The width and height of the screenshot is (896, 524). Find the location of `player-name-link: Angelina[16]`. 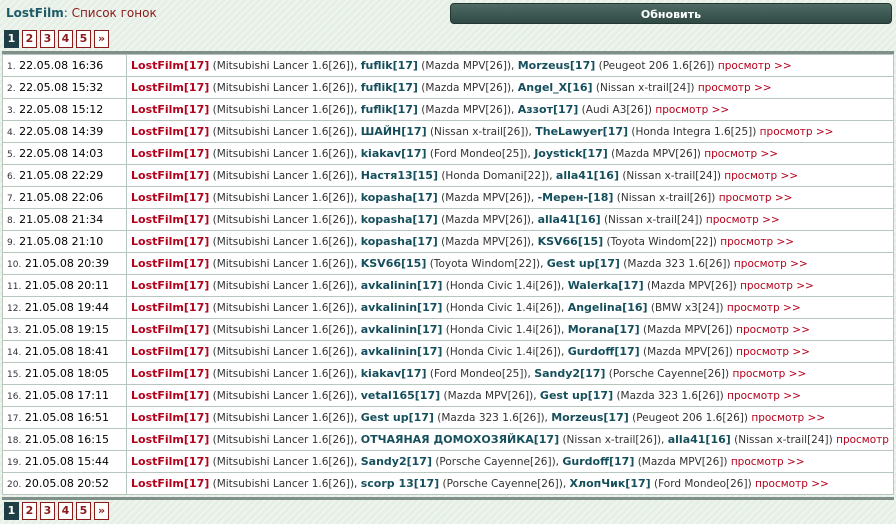

player-name-link: Angelina[16] is located at coordinates (608, 307).